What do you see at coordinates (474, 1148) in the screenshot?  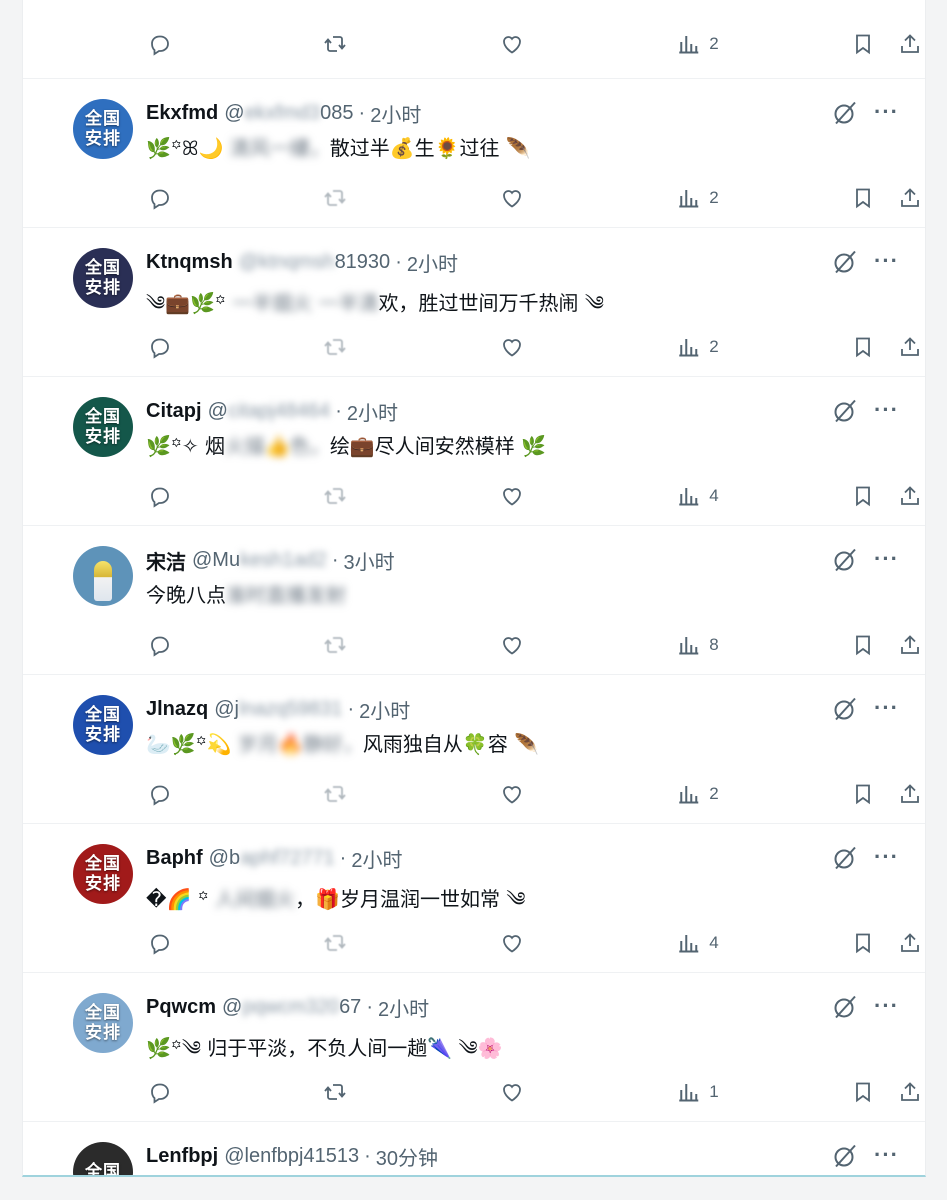 I see `tweet: 全国 Lenfbpj @lenfbpj41513 · 30分钟 ···` at bounding box center [474, 1148].